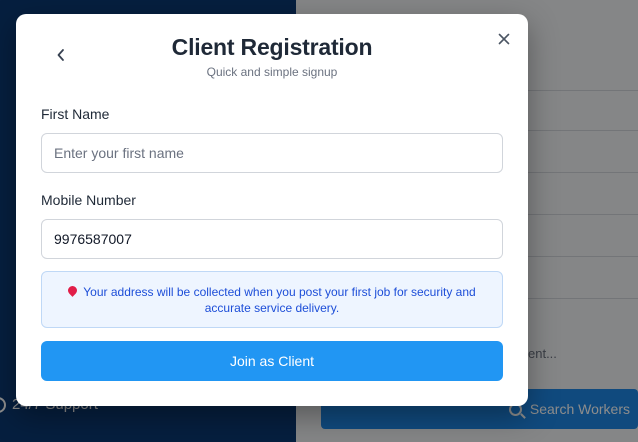 The image size is (638, 442). Describe the element at coordinates (73, 290) in the screenshot. I see `location-pin-icon` at that location.